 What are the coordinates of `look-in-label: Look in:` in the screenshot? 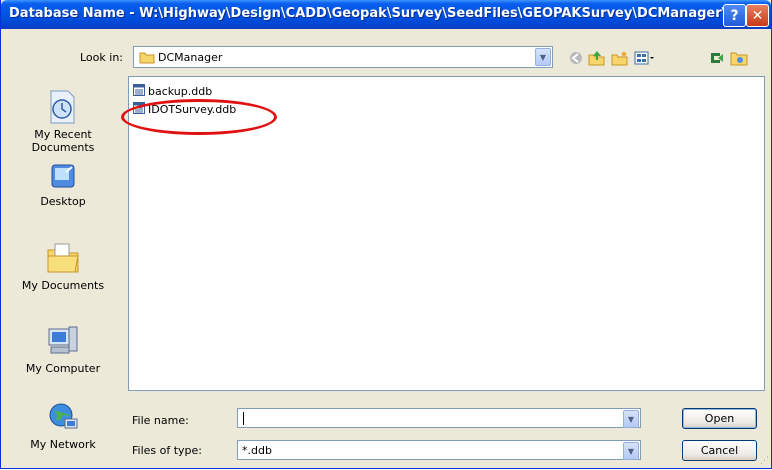 It's located at (101, 57).